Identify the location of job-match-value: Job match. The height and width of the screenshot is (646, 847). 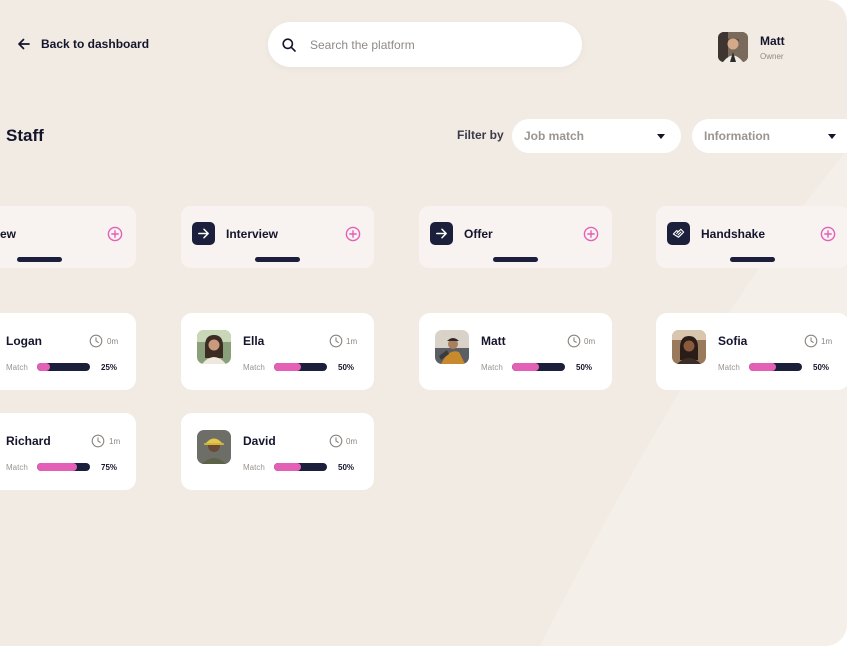
(554, 136).